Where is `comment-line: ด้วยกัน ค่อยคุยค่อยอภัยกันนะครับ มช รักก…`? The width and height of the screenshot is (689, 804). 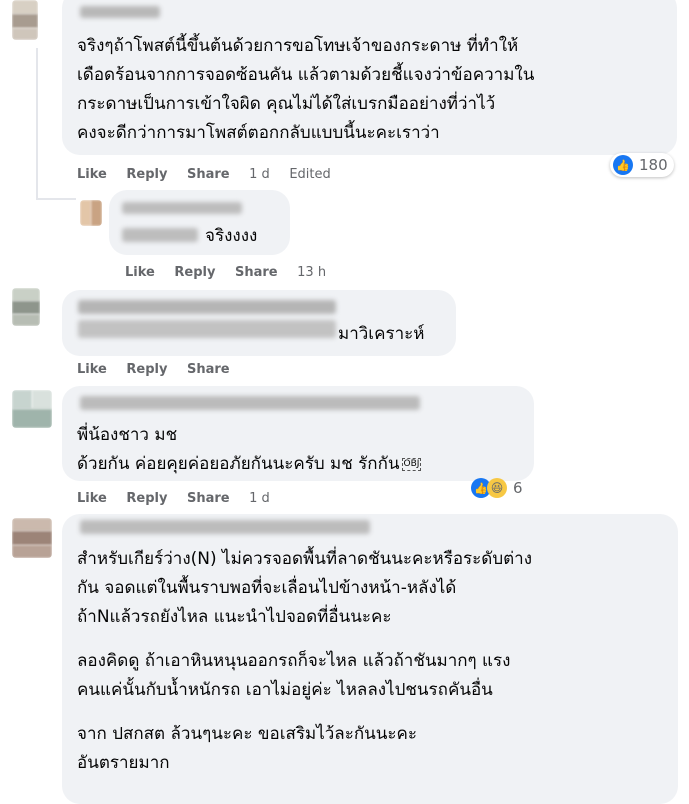 comment-line: ด้วยกัน ค่อยคุยค่อยอภัยกันนะครับ มช รักก… is located at coordinates (249, 464).